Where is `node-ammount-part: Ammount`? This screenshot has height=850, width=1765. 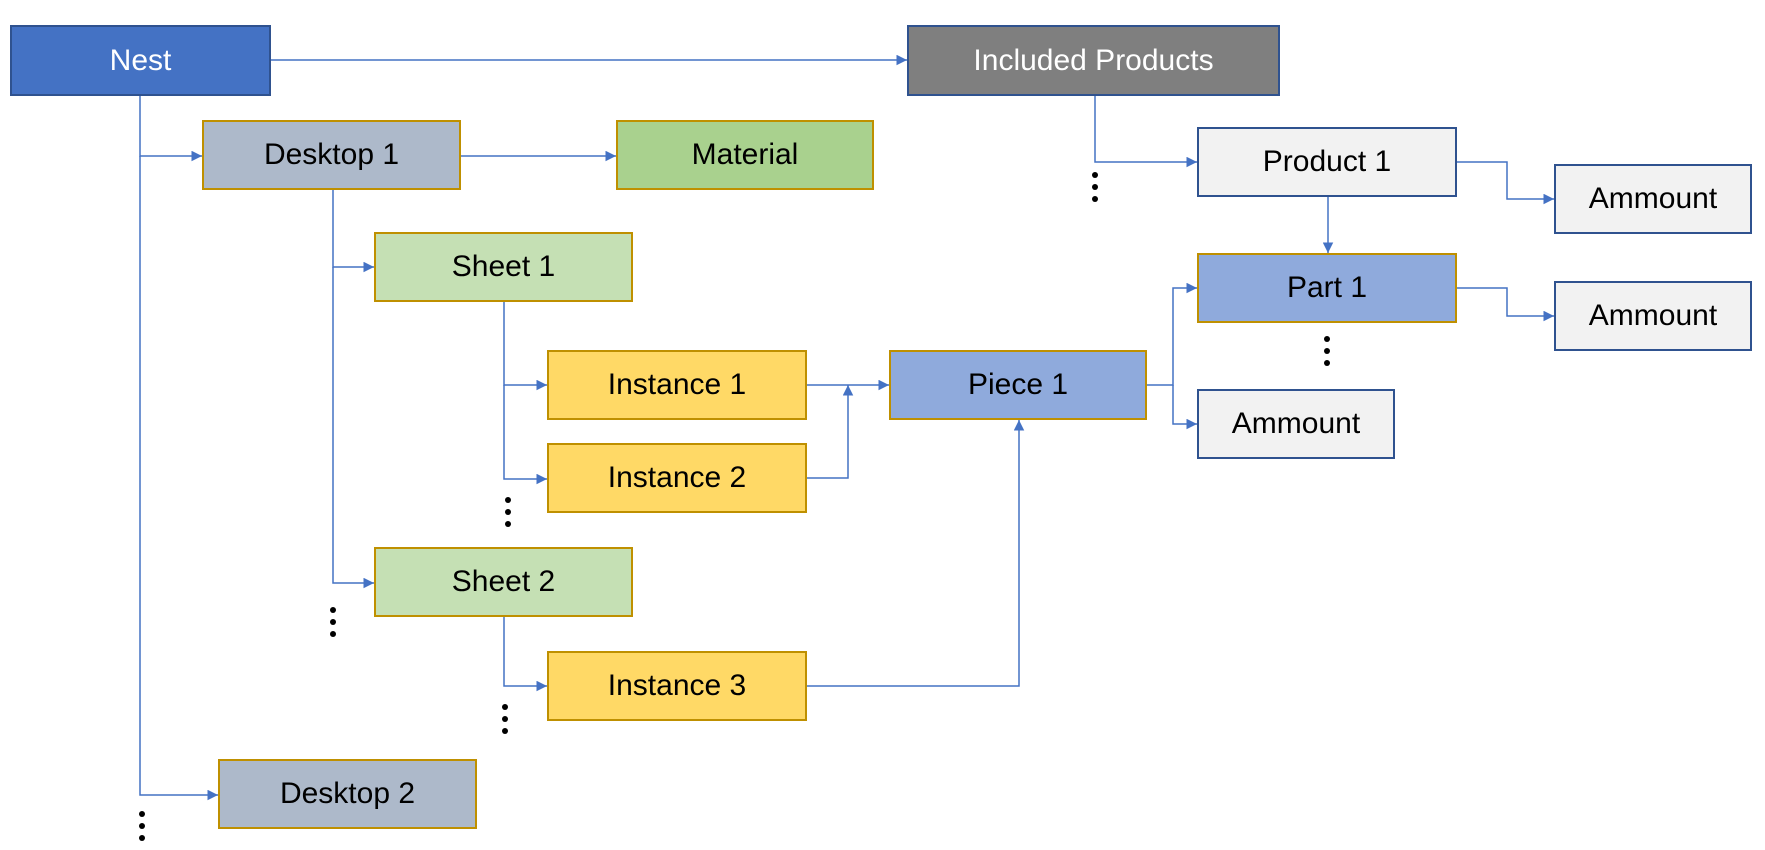 node-ammount-part: Ammount is located at coordinates (1653, 316).